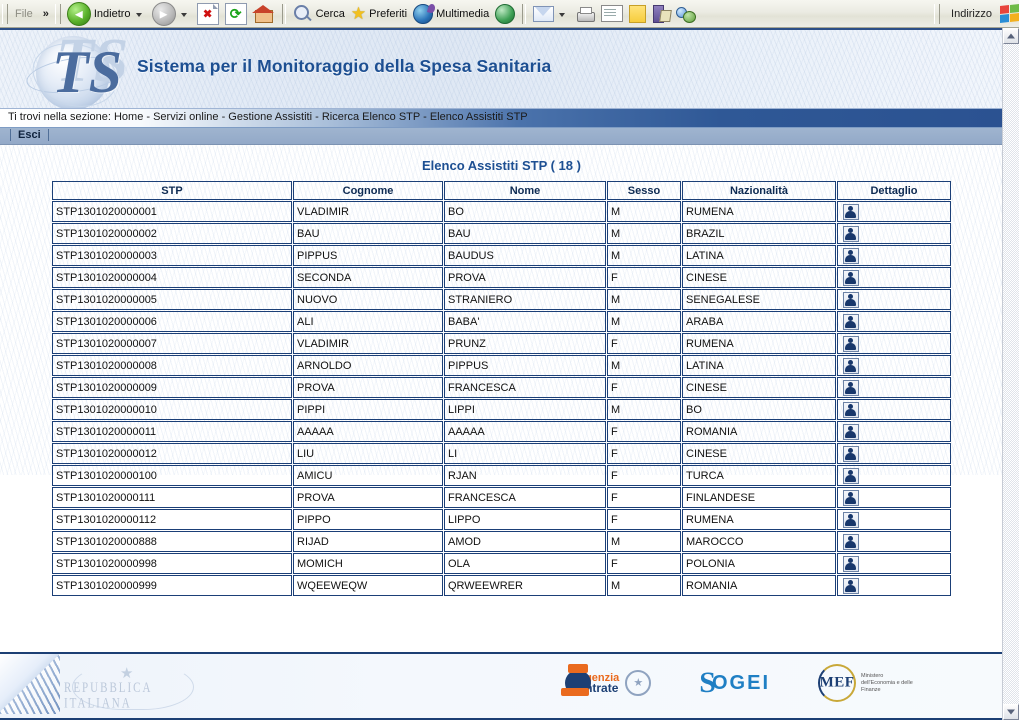  What do you see at coordinates (23, 14) in the screenshot?
I see `file-menu: File` at bounding box center [23, 14].